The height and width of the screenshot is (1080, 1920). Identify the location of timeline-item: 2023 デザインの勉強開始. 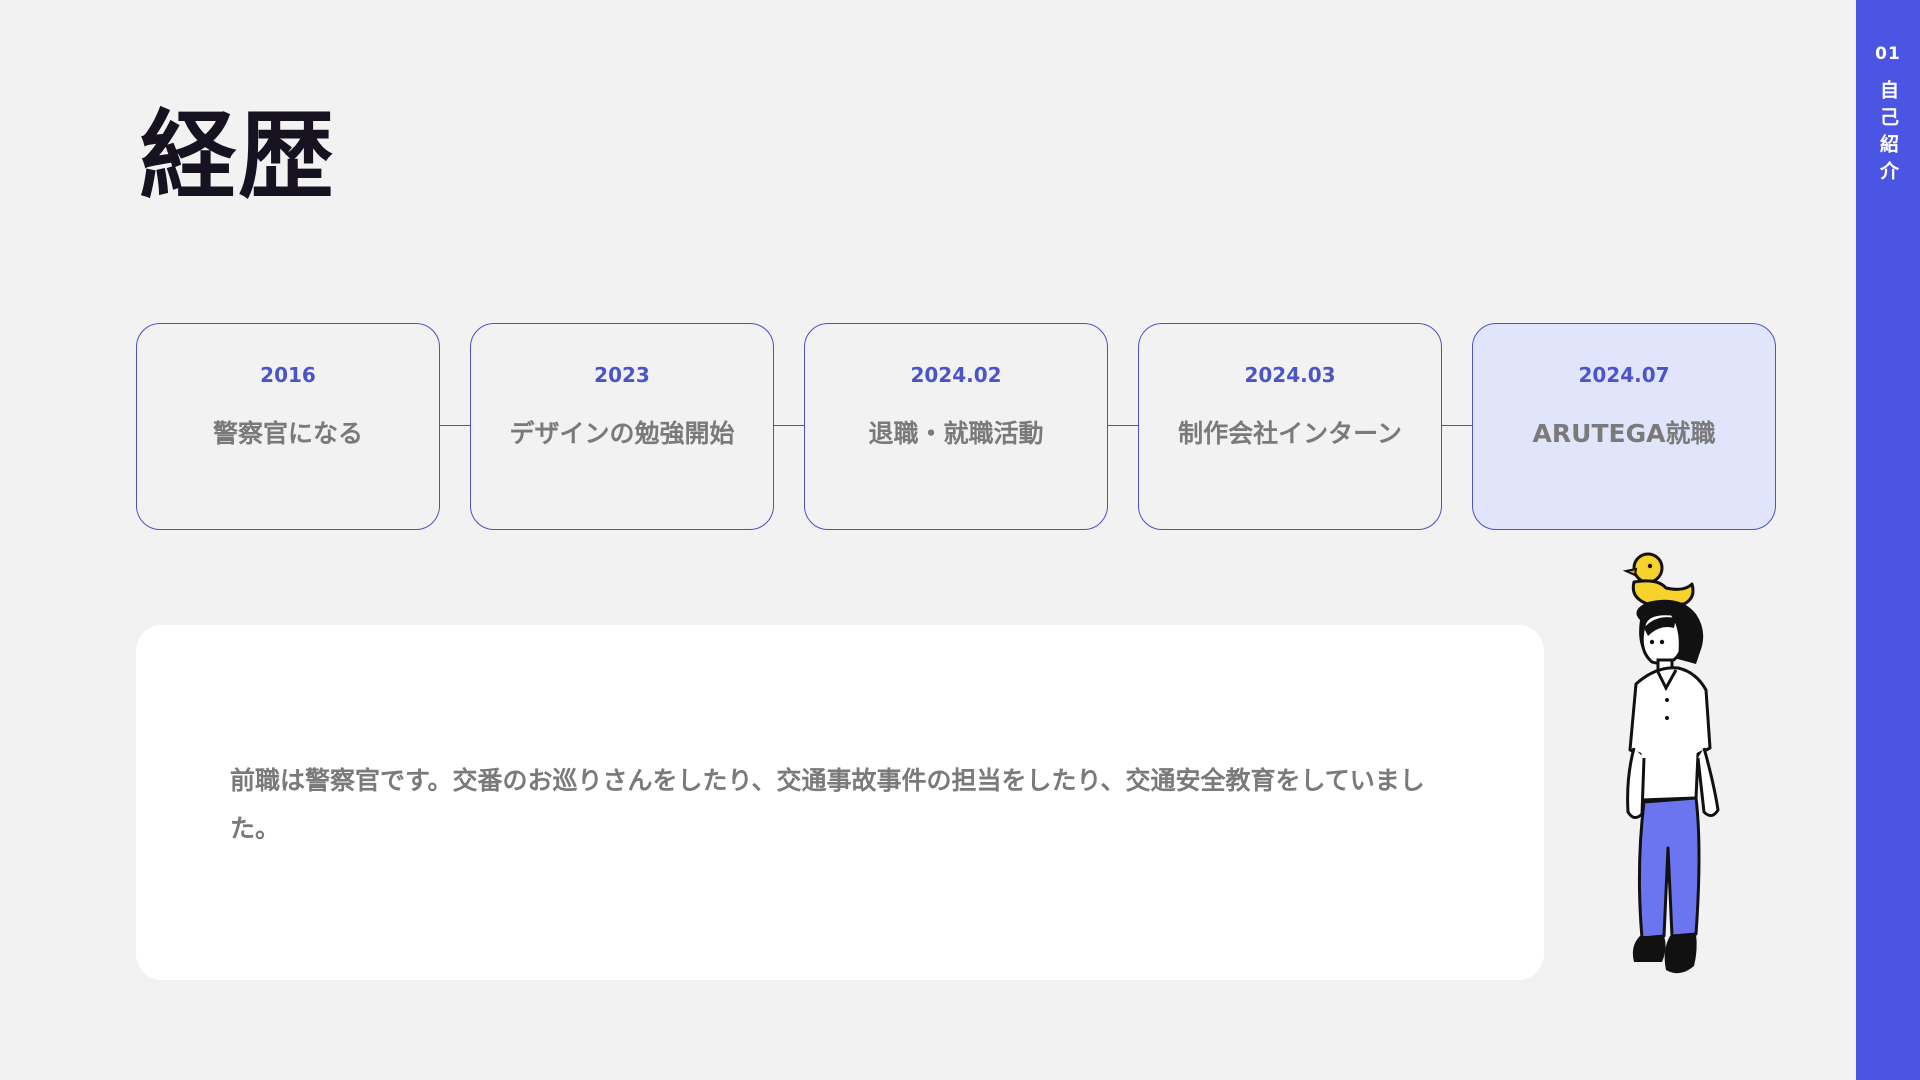
(622, 426).